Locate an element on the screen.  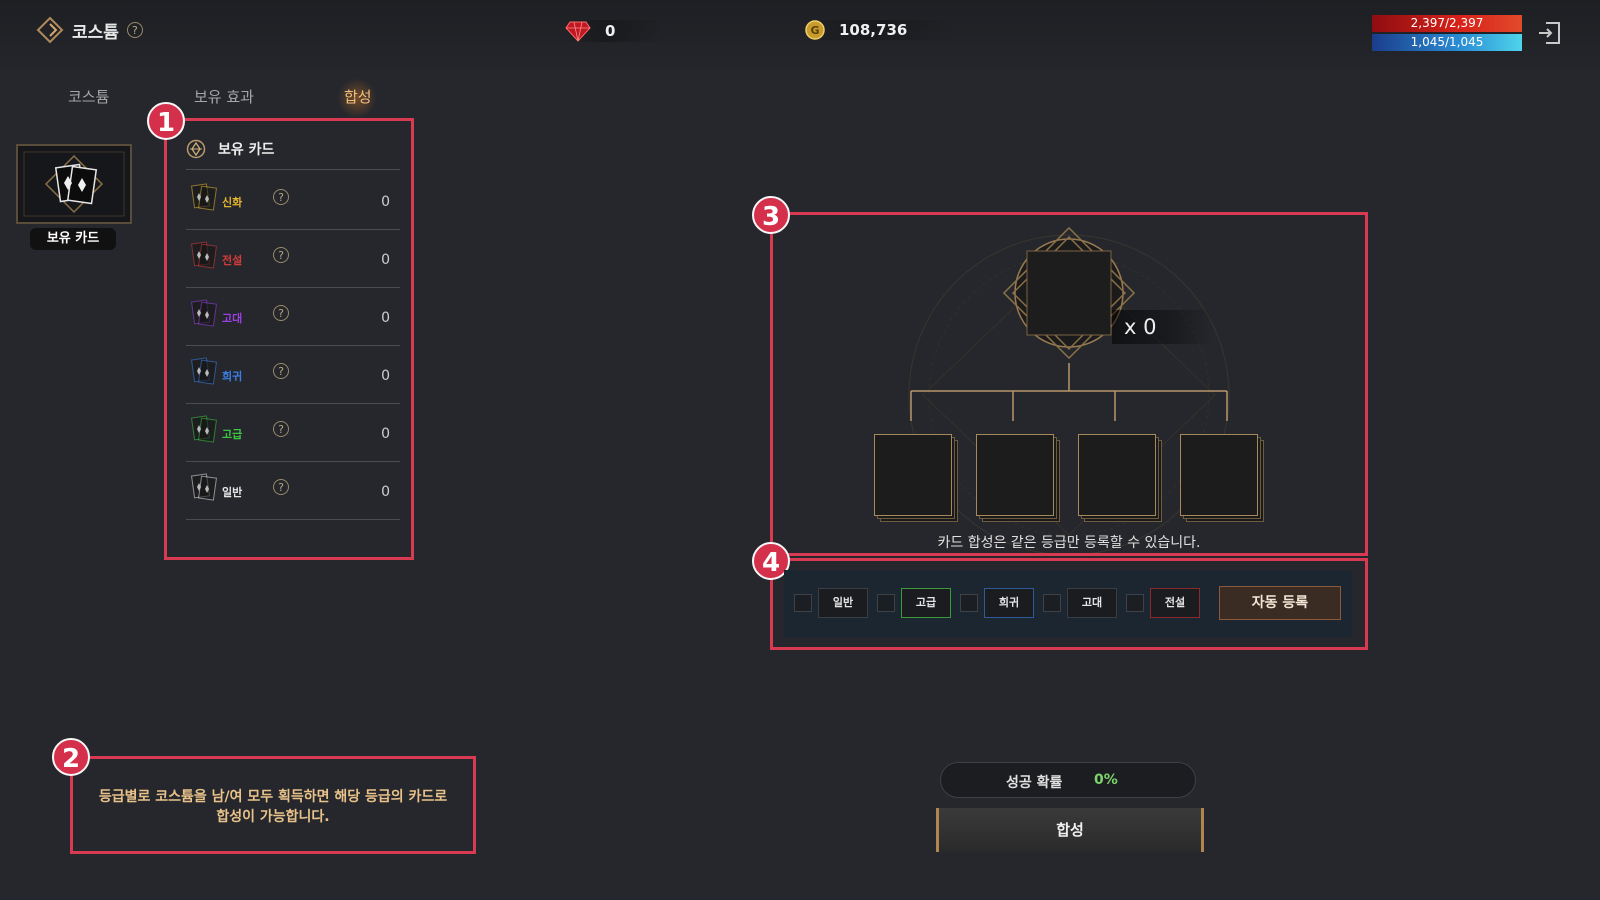
gold-value: 108,736 is located at coordinates (873, 30).